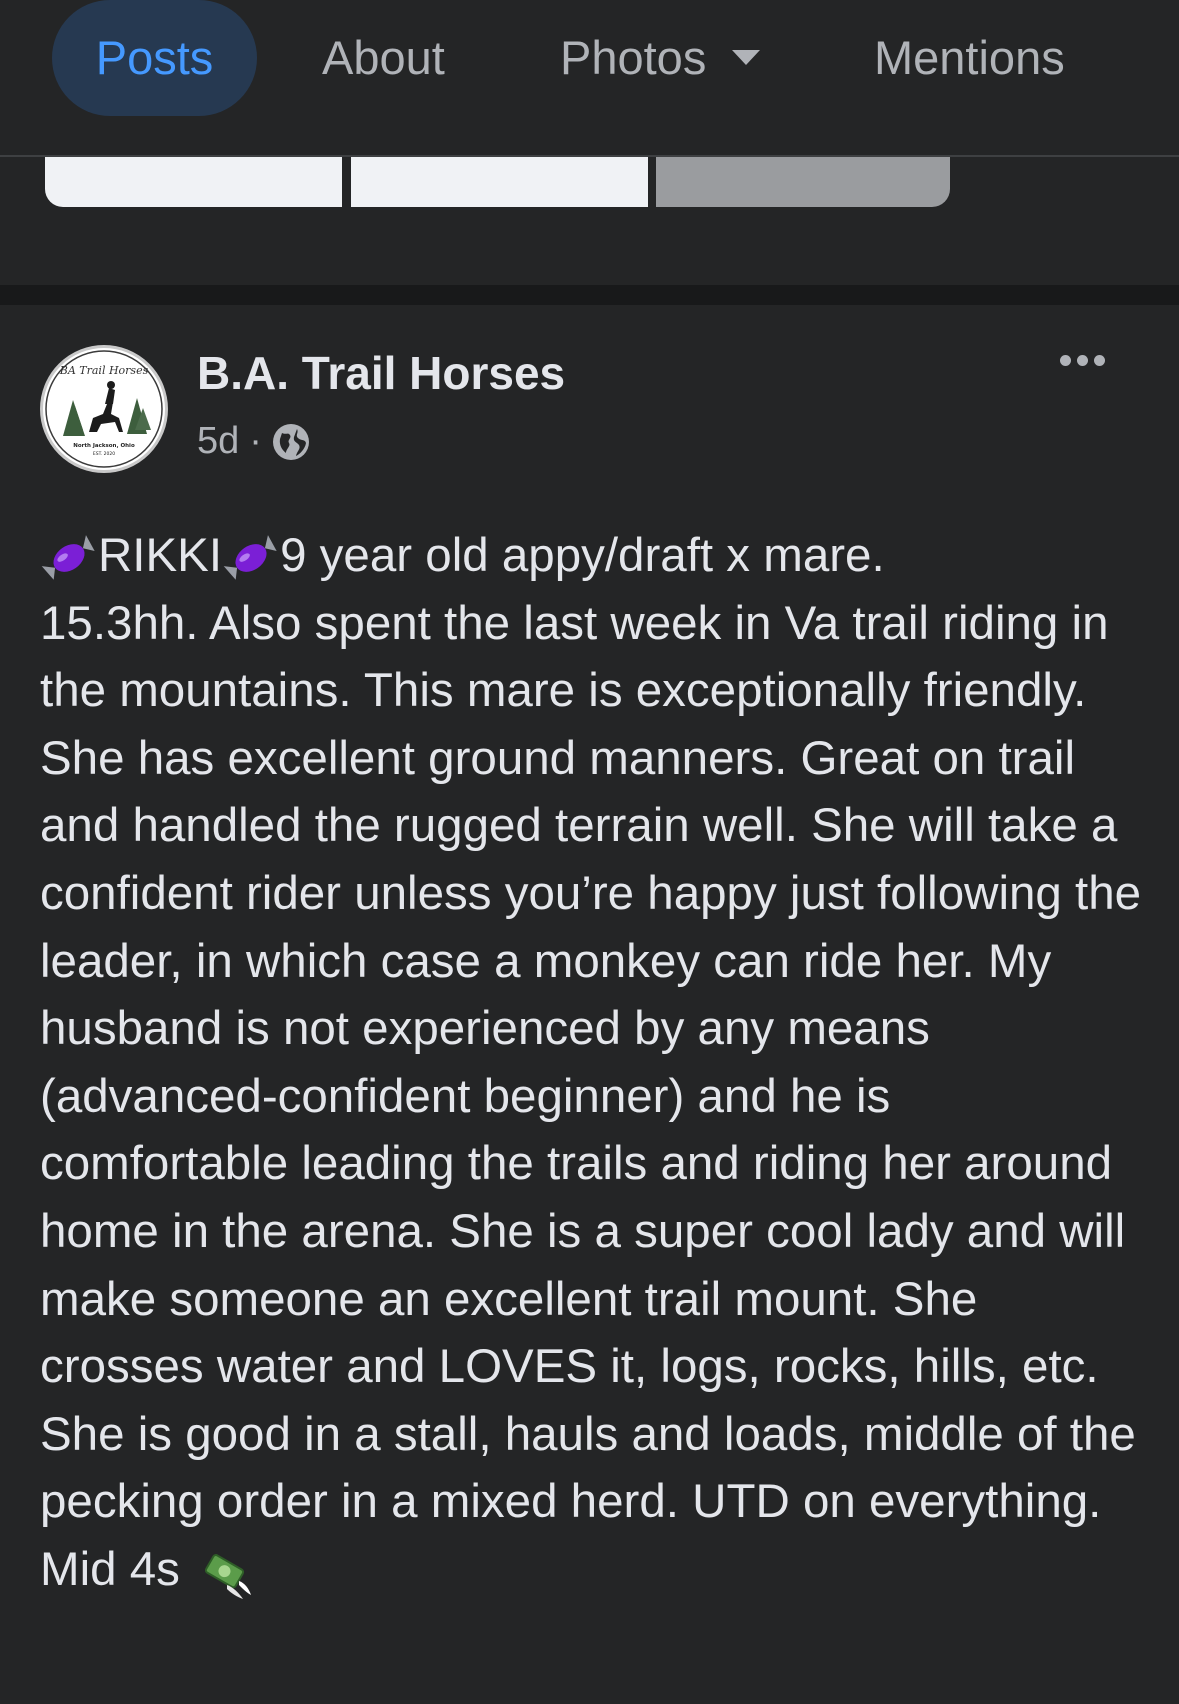  What do you see at coordinates (633, 57) in the screenshot?
I see `tab-photos-label: Photos` at bounding box center [633, 57].